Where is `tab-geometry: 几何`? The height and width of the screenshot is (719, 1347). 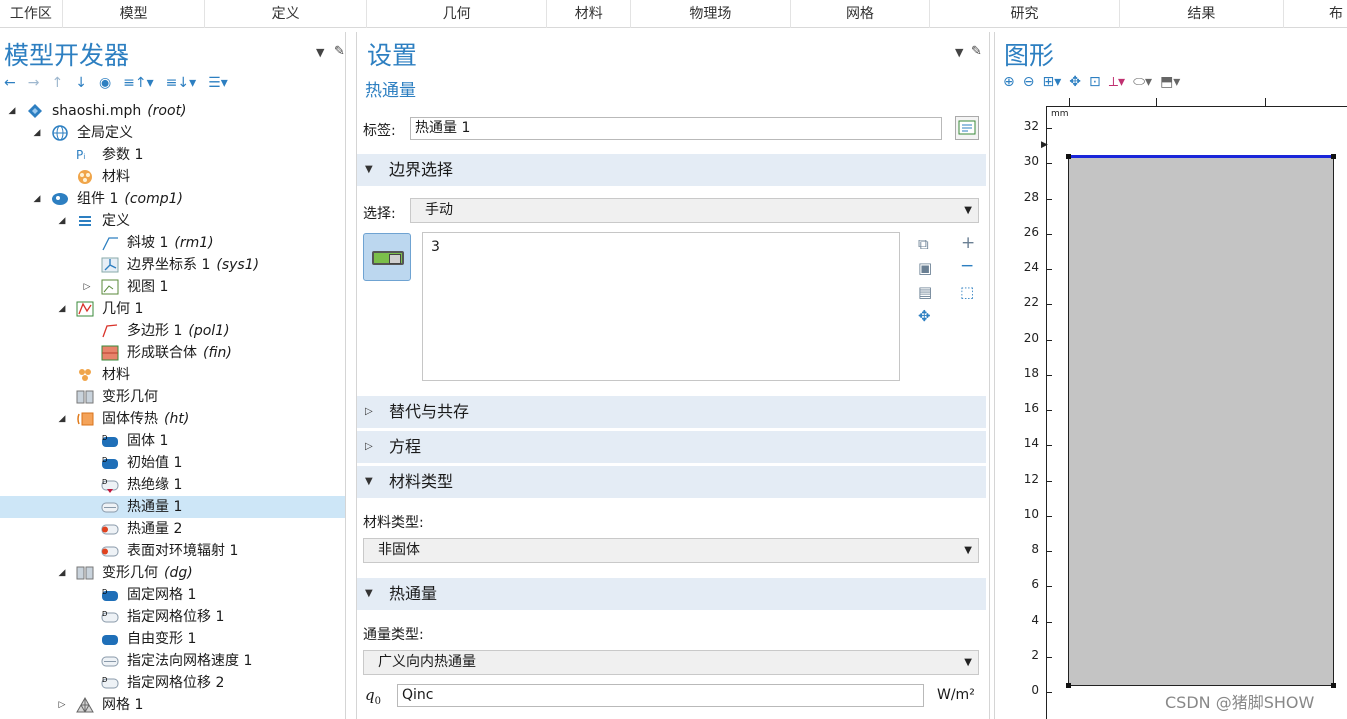
tab-geometry: 几何 is located at coordinates (457, 14).